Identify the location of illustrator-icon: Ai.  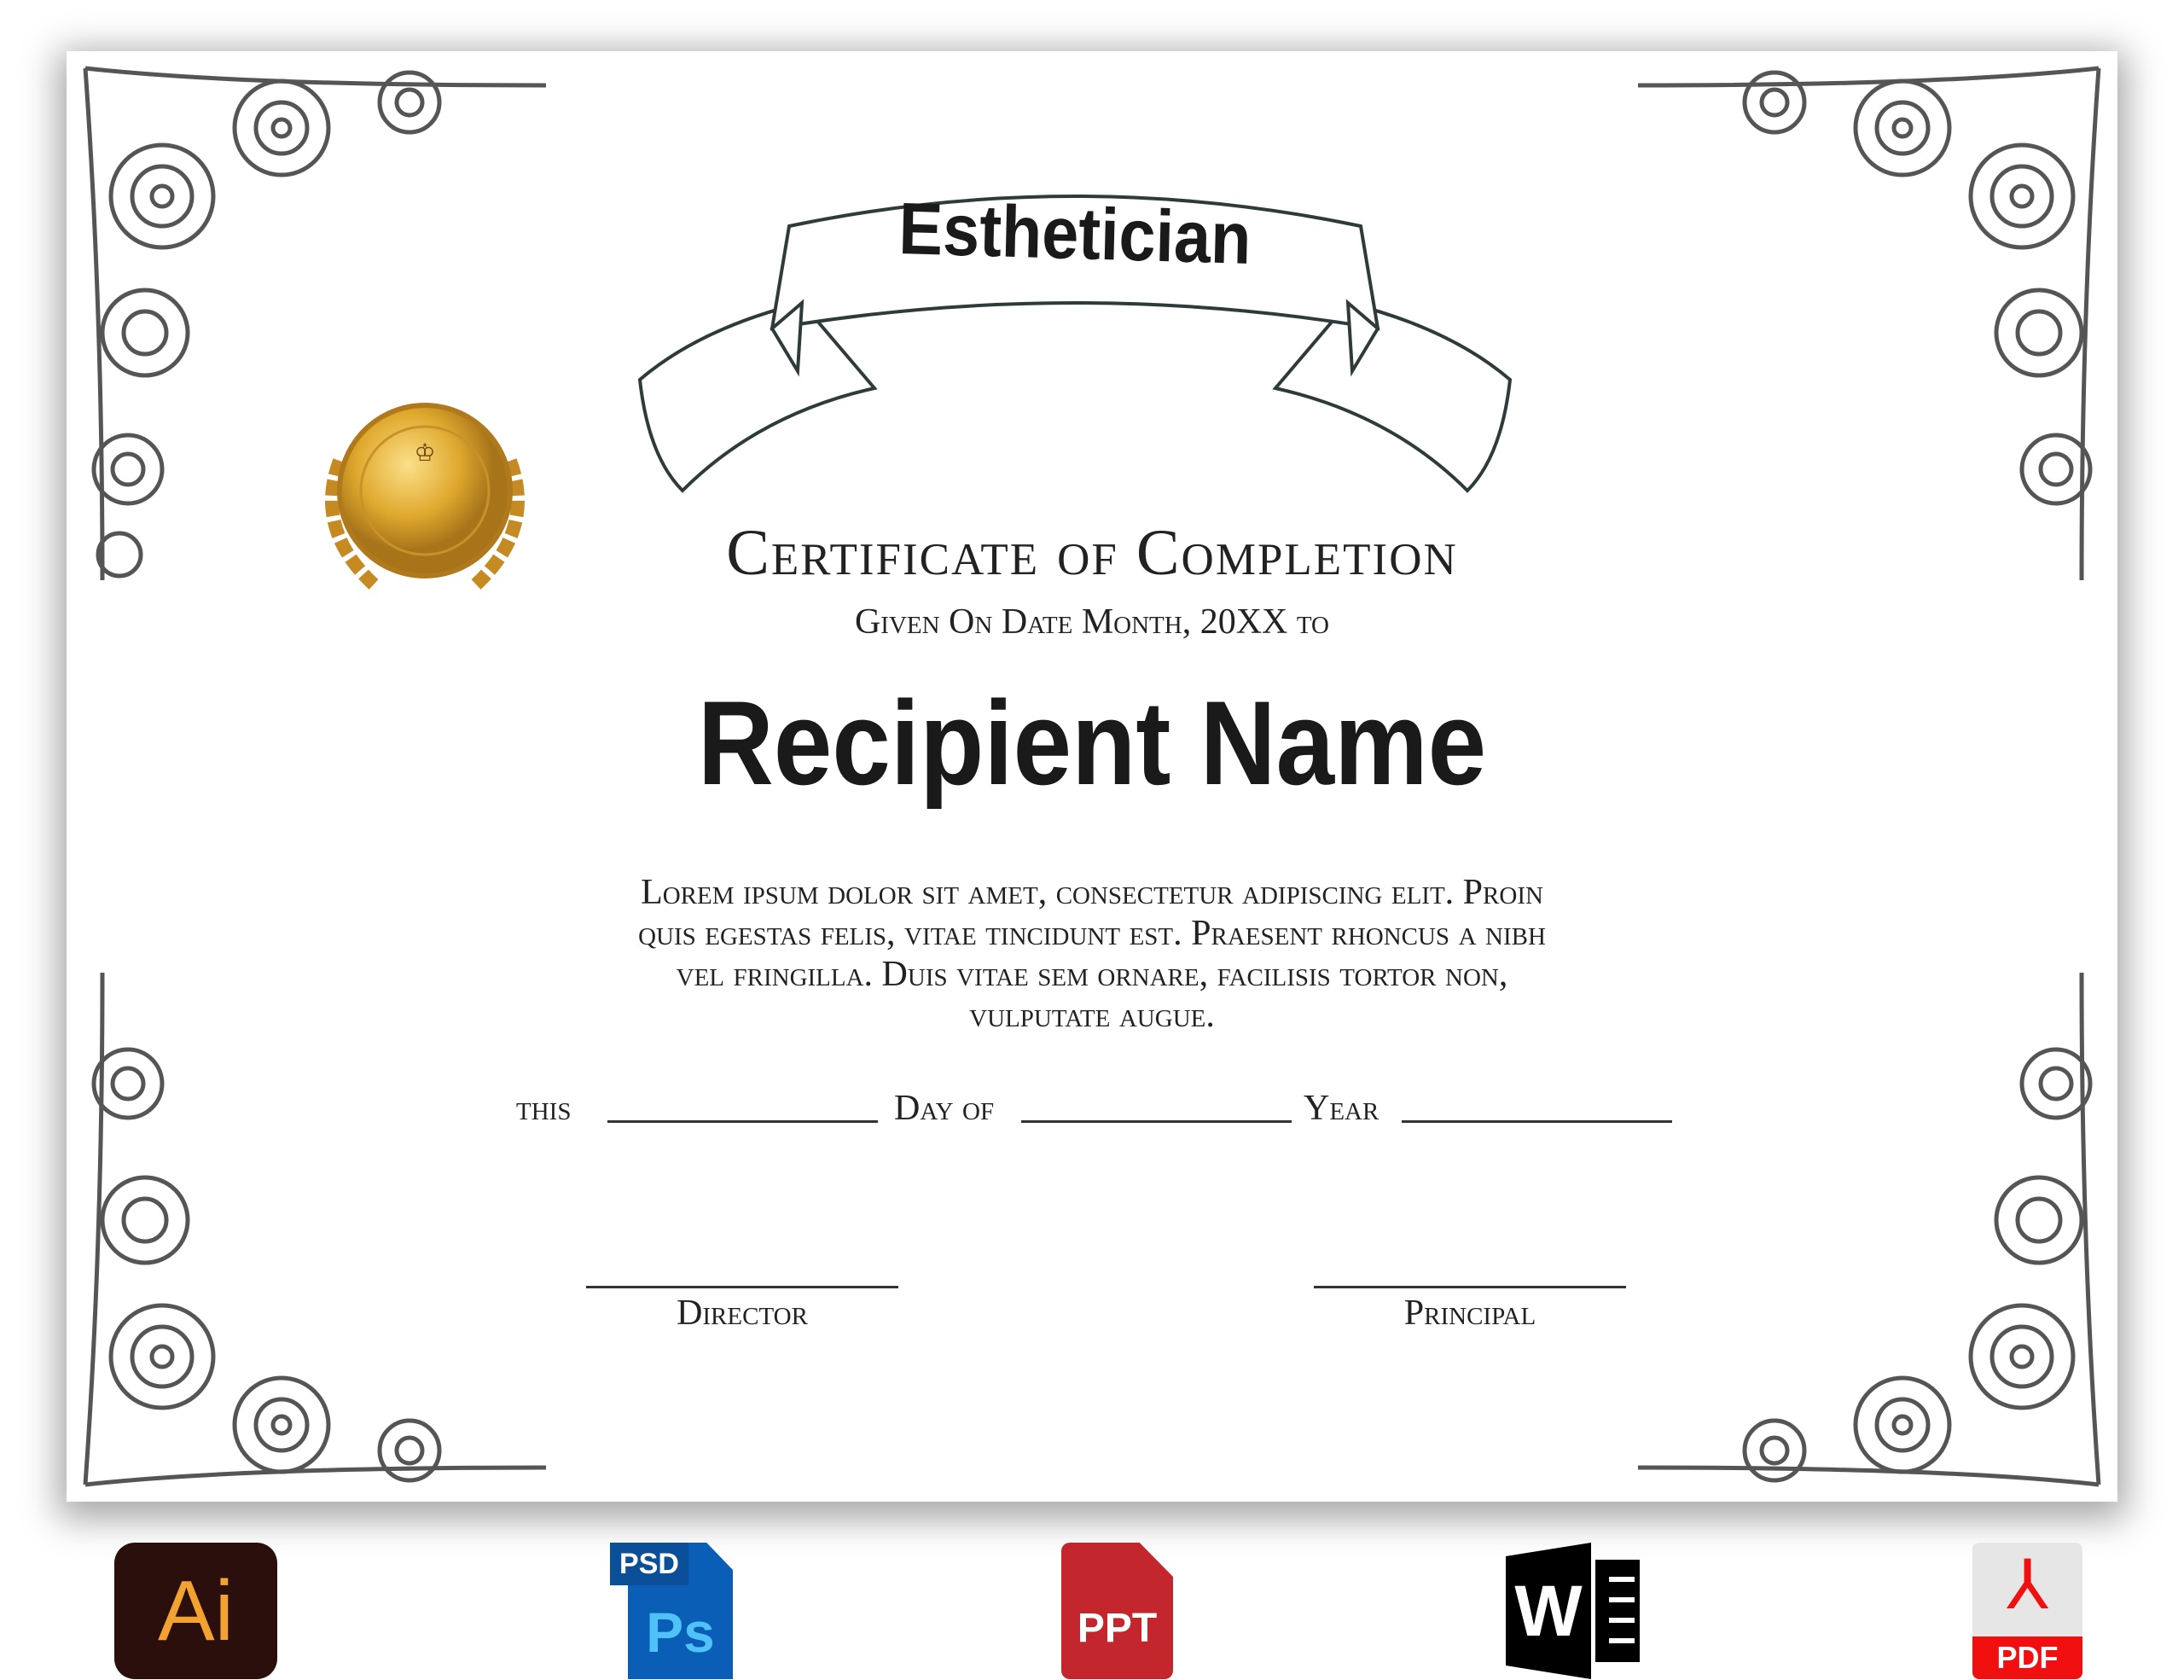
(195, 1611).